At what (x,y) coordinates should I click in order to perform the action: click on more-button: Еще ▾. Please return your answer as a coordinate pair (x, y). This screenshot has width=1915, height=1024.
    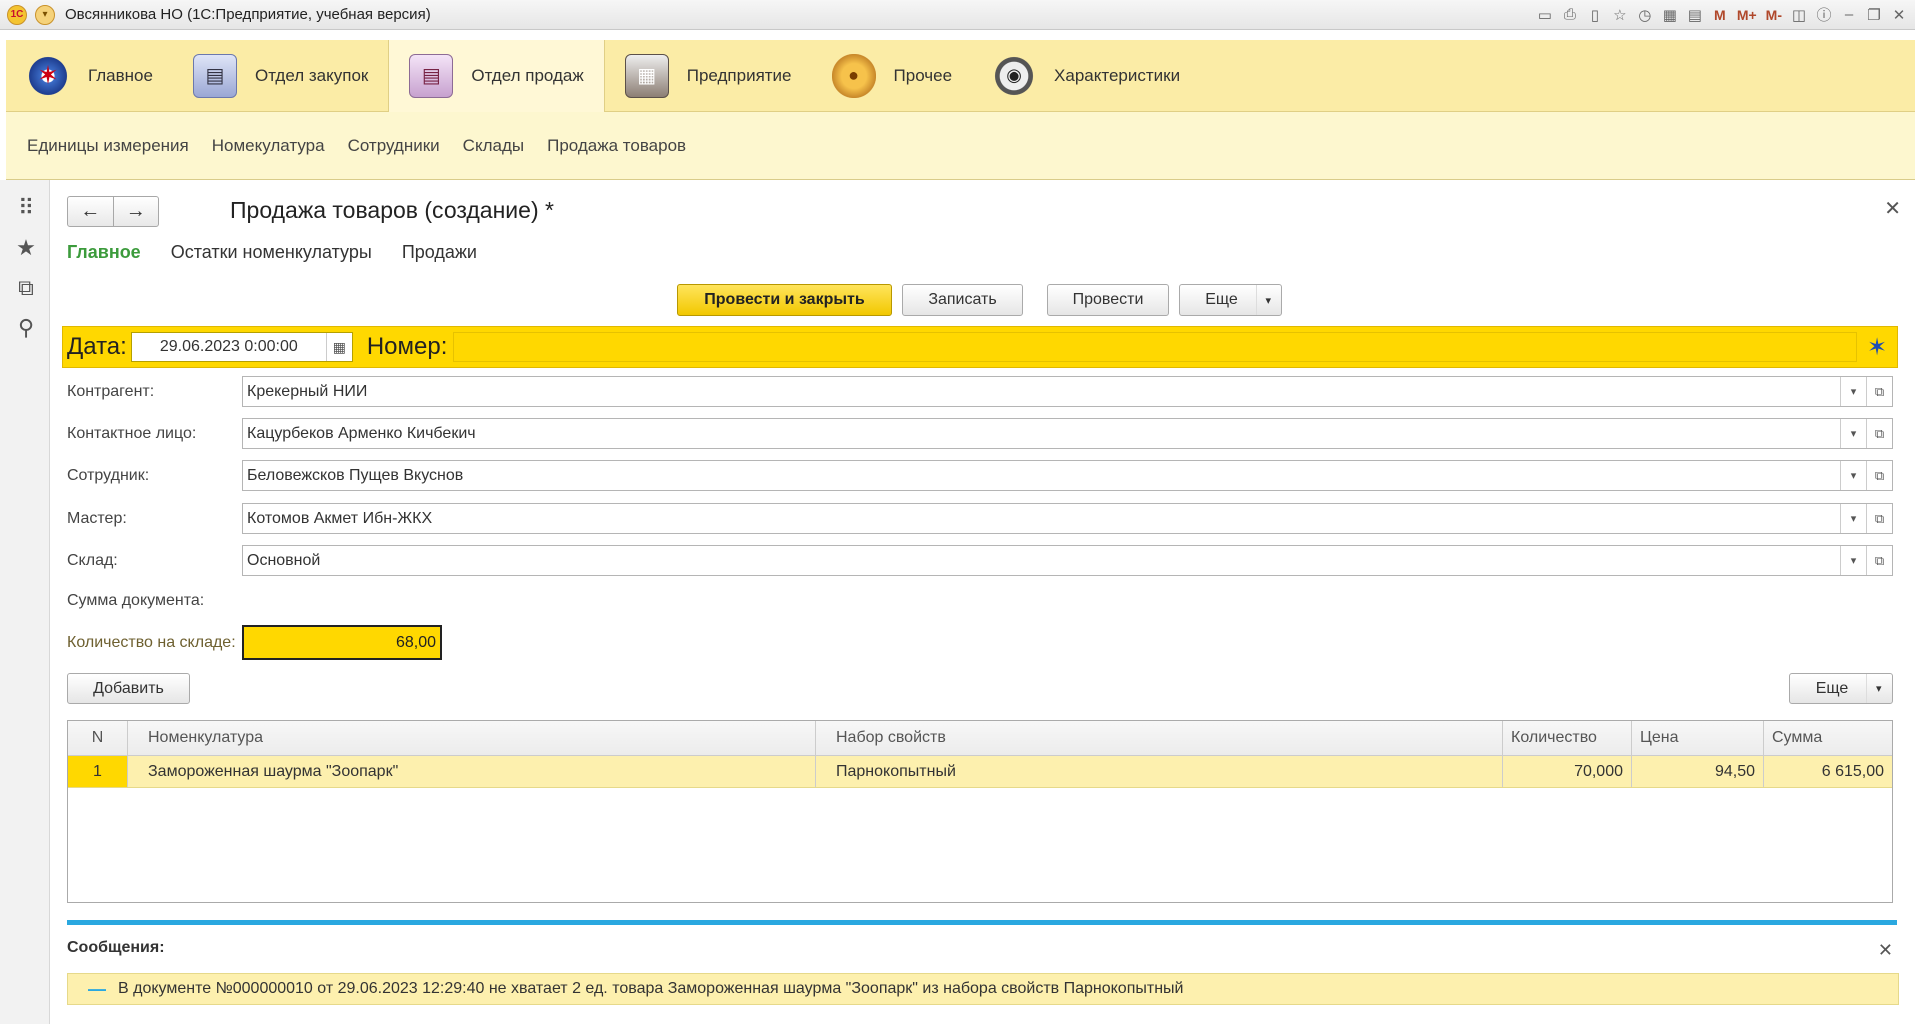
    Looking at the image, I should click on (1230, 300).